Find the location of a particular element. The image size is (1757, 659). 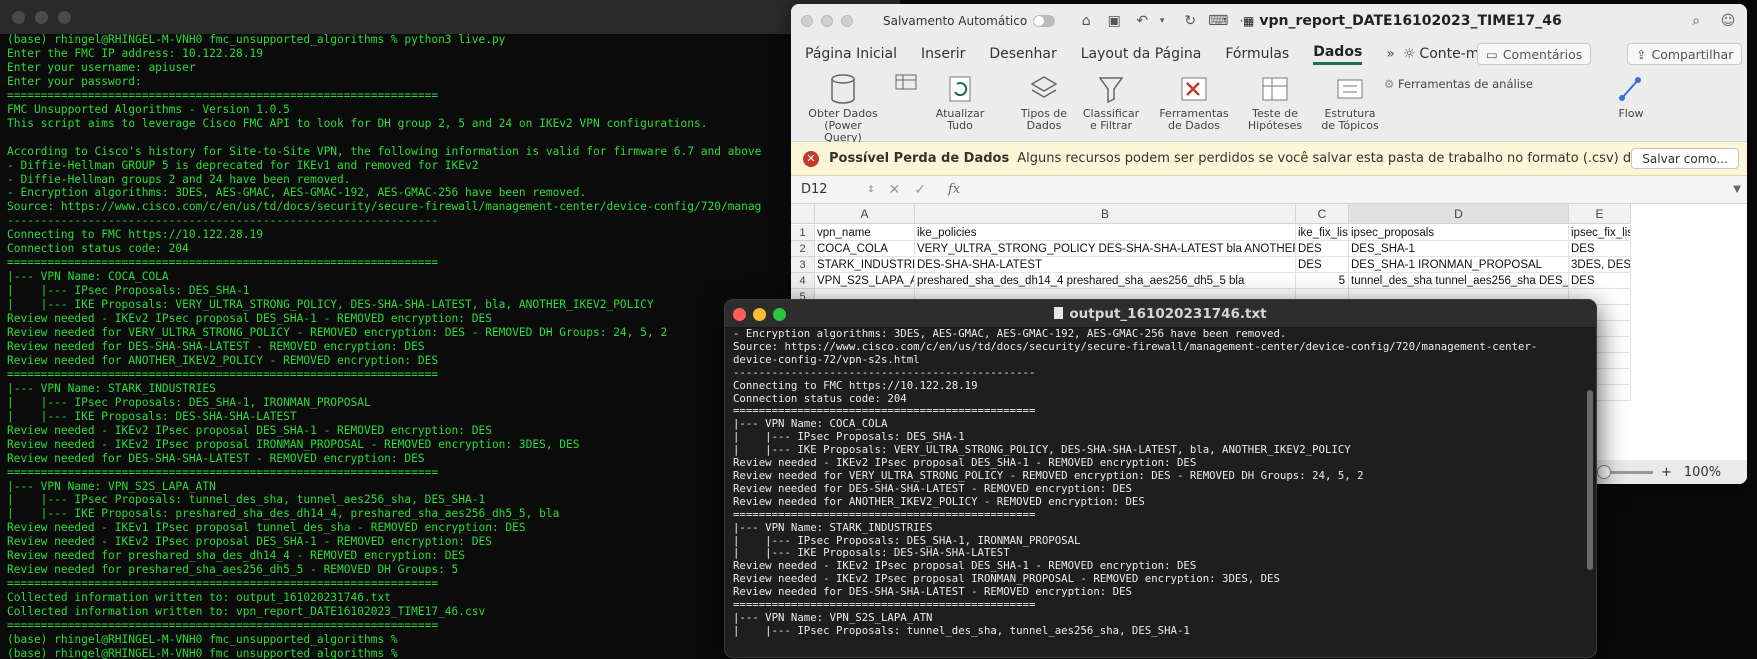

what-if-button: Teste de Hipóteses is located at coordinates (1275, 102).